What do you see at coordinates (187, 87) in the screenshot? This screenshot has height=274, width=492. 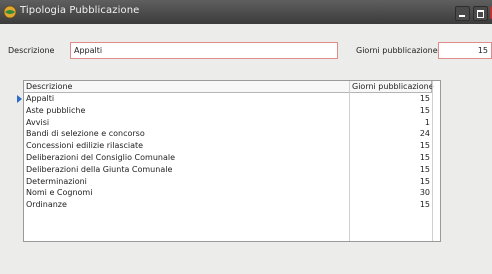 I see `column-header-descrizione: Descrizione` at bounding box center [187, 87].